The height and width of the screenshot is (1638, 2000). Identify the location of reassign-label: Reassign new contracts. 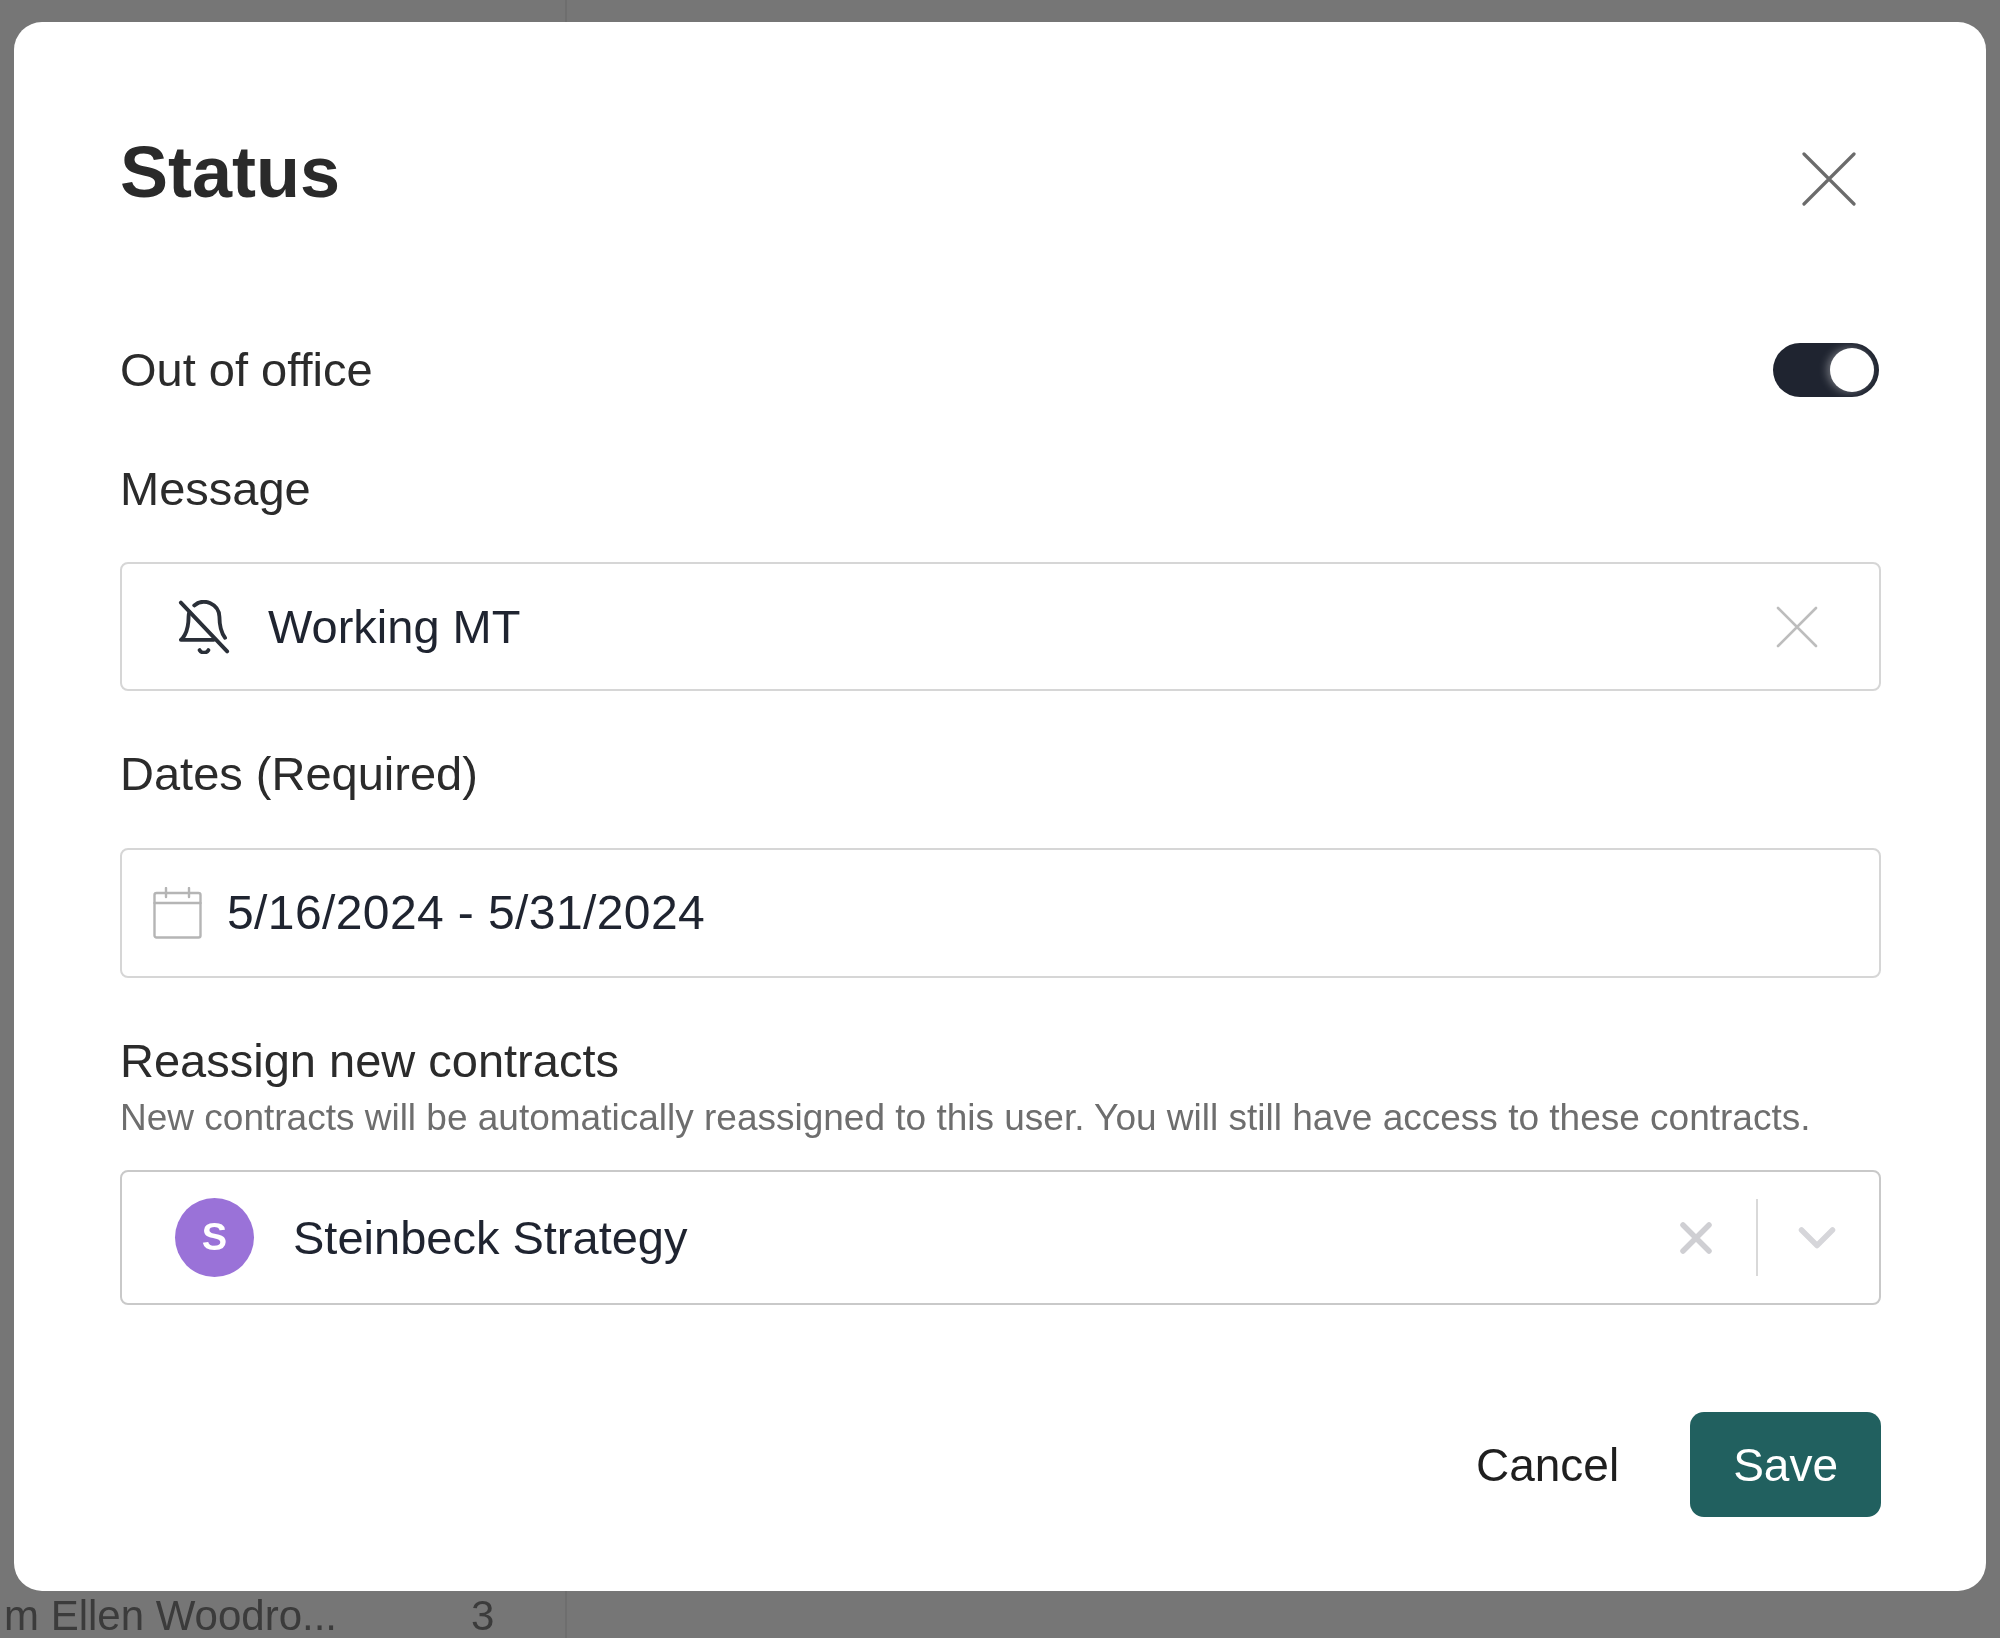
(370, 1061).